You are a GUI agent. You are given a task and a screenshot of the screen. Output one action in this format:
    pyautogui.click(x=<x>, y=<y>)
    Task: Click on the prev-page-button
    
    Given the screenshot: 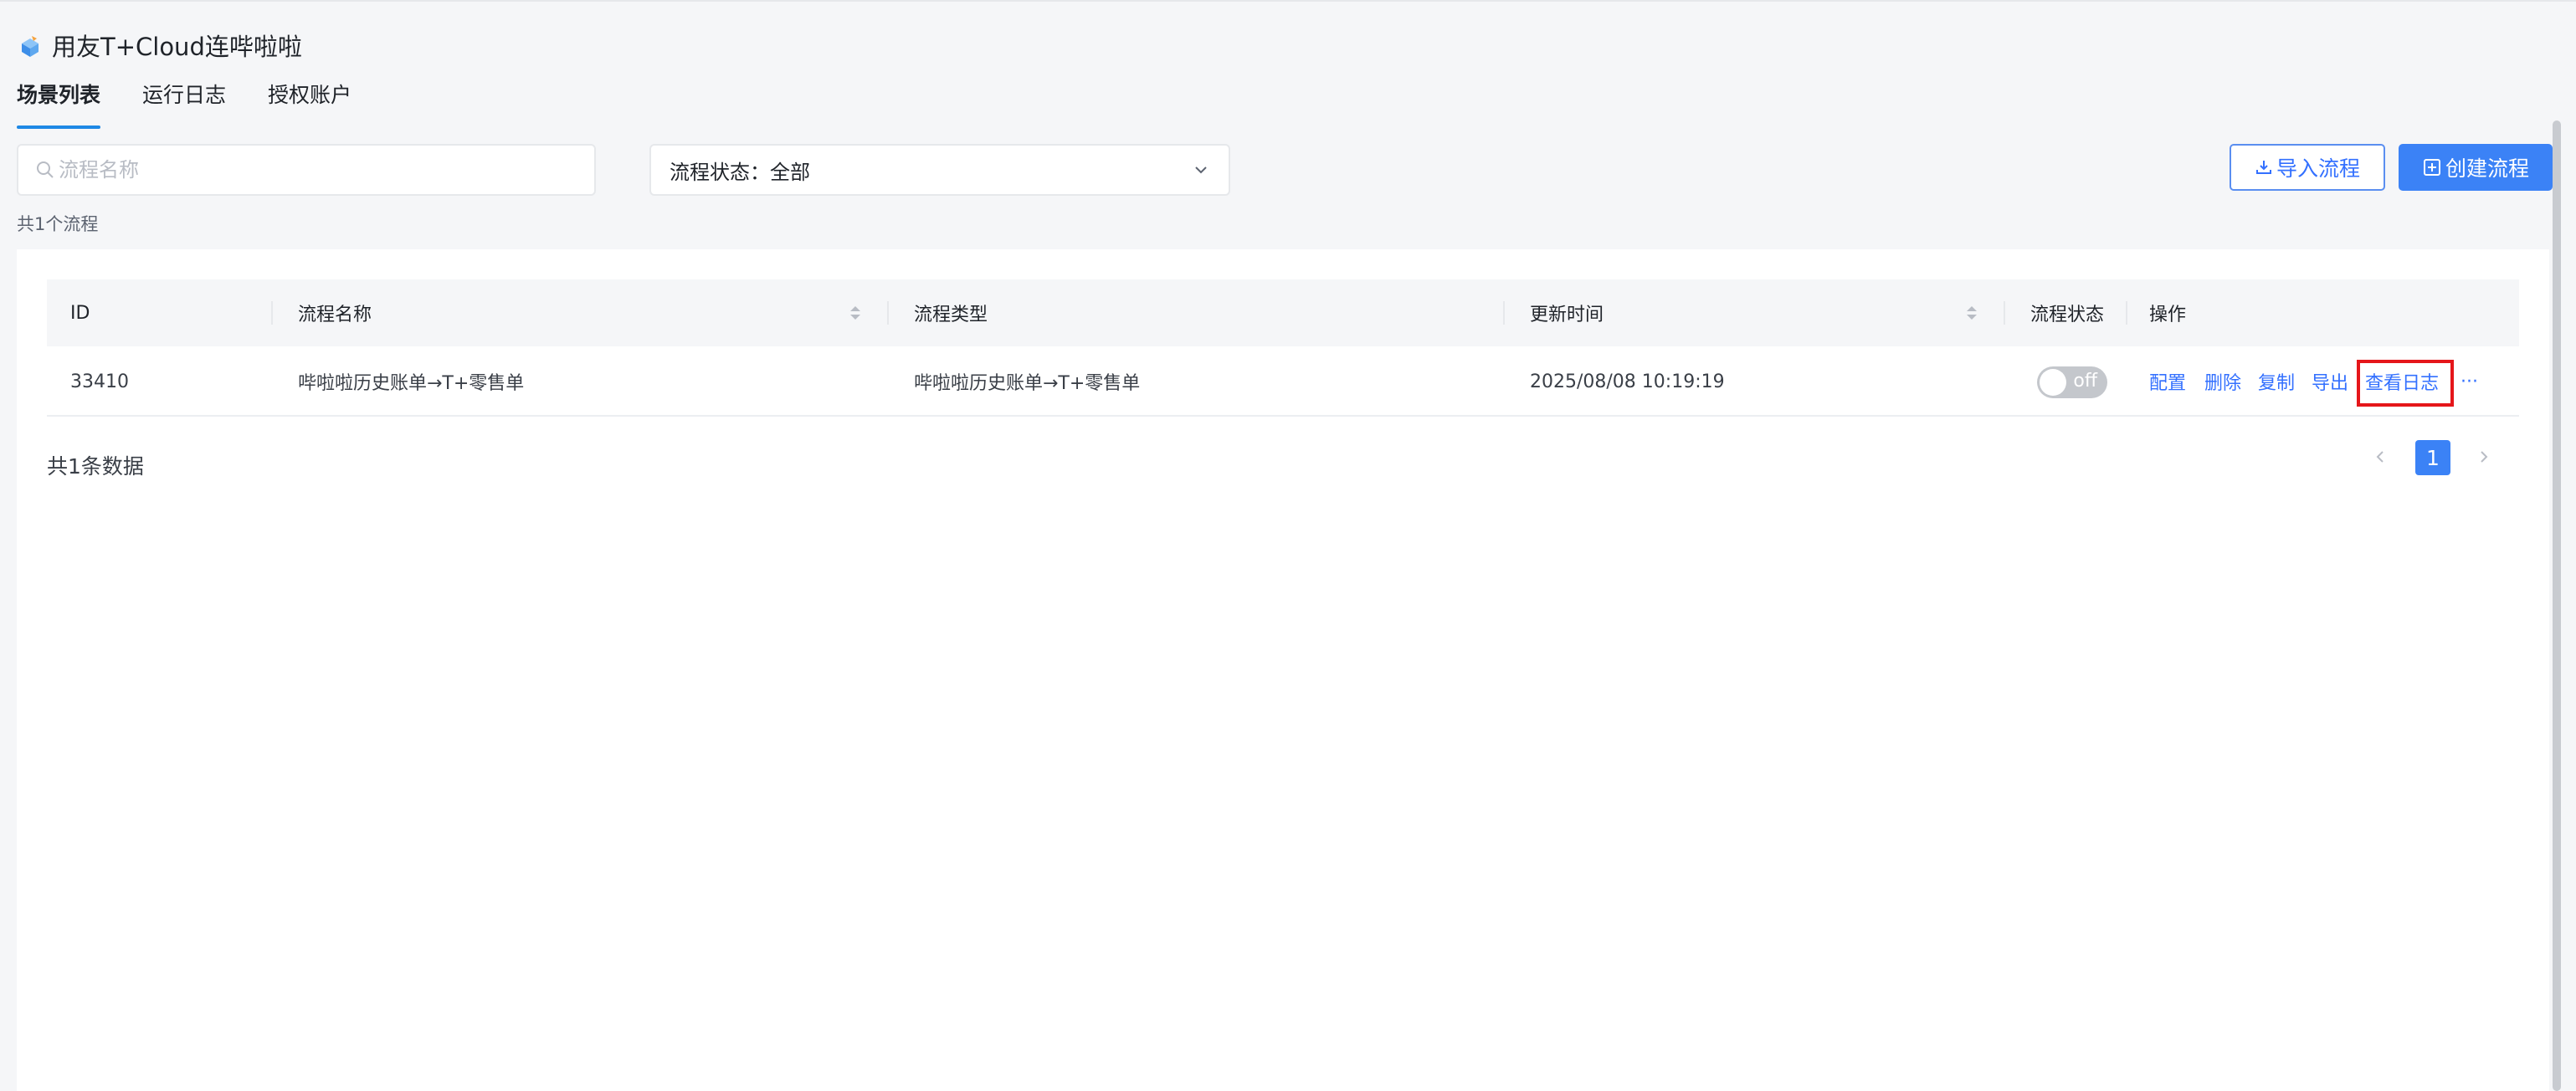 What is the action you would take?
    pyautogui.click(x=2380, y=457)
    